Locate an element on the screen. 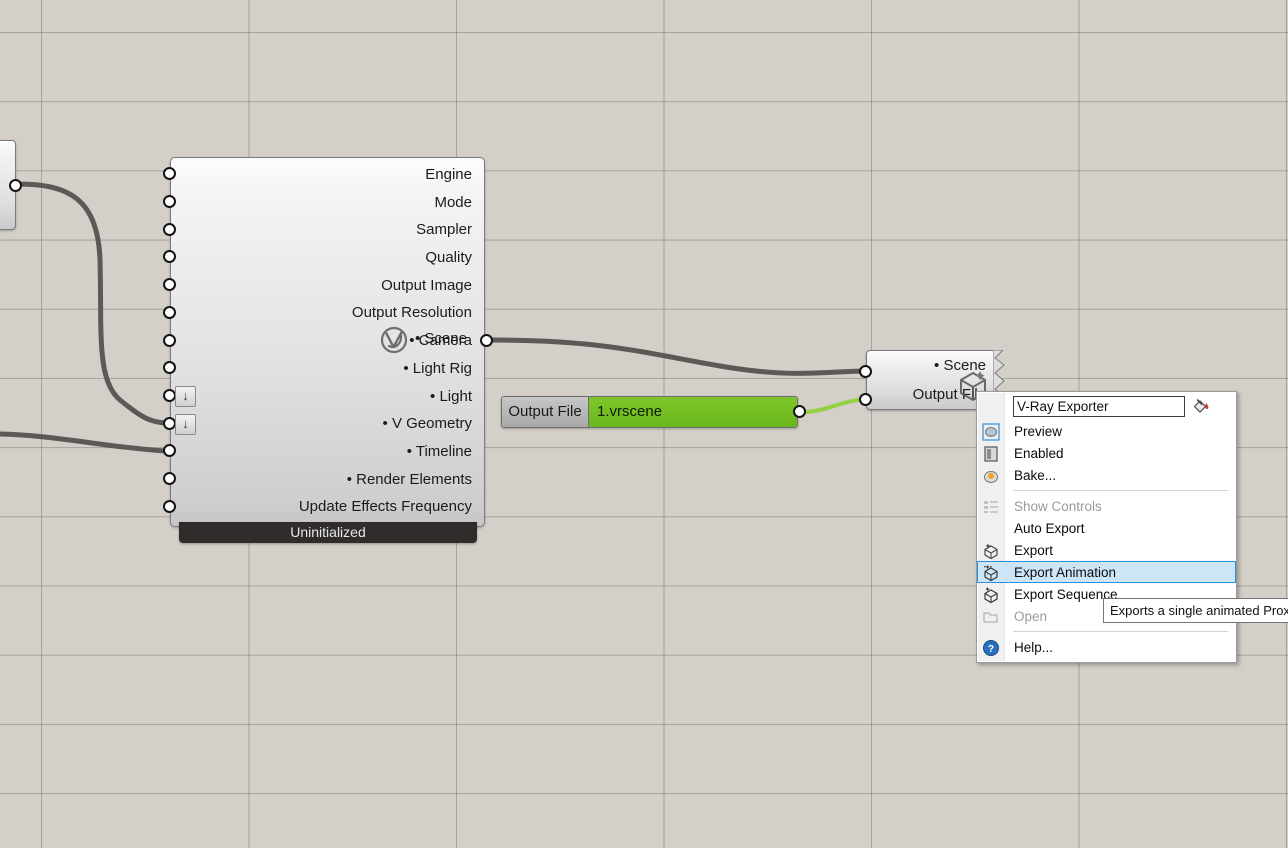  export-icon is located at coordinates (991, 551).